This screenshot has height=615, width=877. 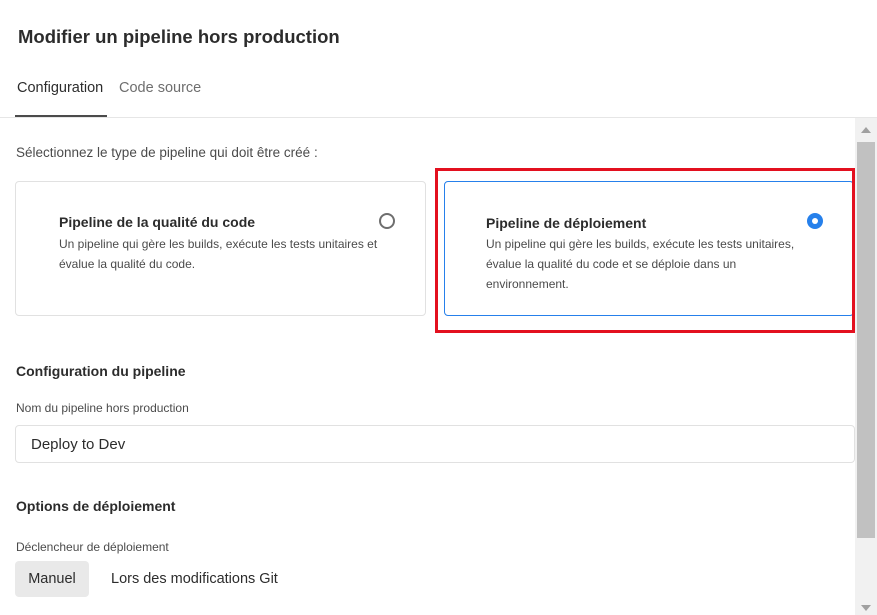 What do you see at coordinates (60, 88) in the screenshot?
I see `tab-configuration: Configuration` at bounding box center [60, 88].